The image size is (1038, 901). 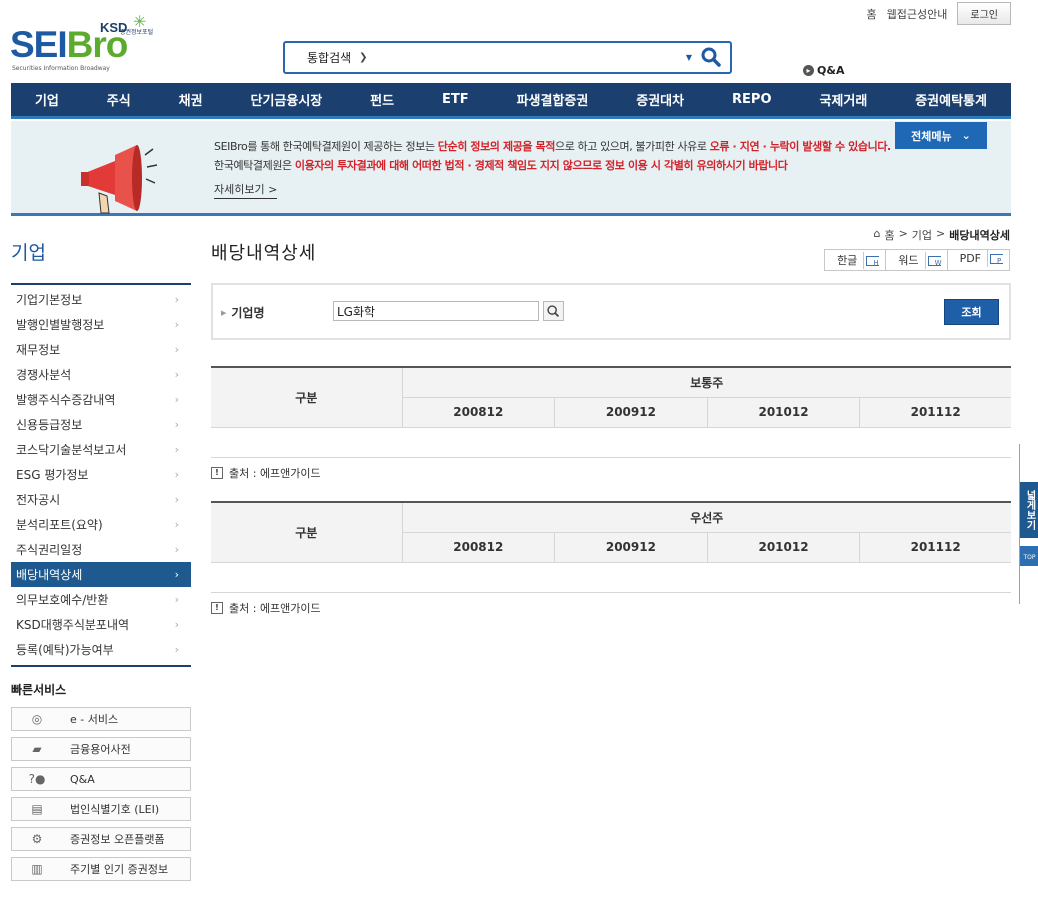 I want to click on logo-tagline: Securities Information Broadway, so click(x=61, y=68).